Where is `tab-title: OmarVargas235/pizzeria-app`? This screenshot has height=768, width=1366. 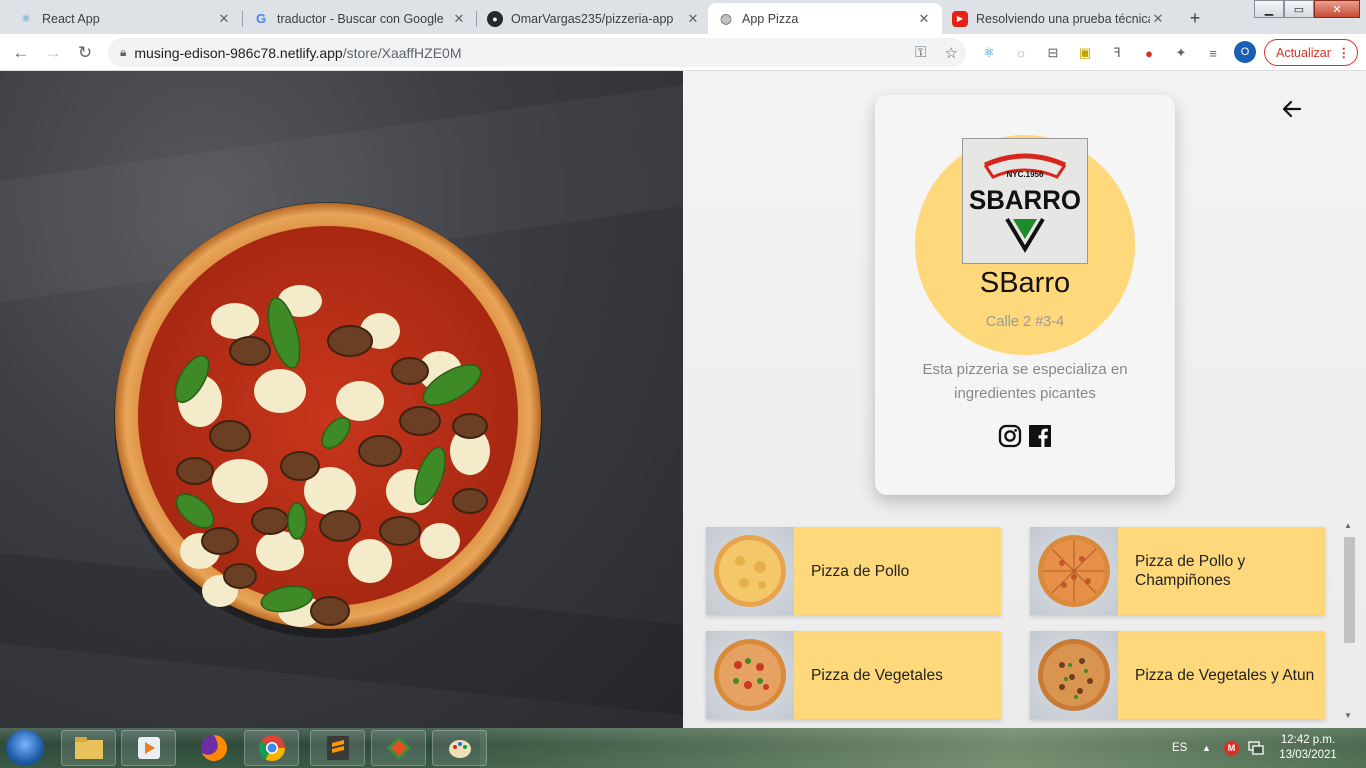 tab-title: OmarVargas235/pizzeria-app is located at coordinates (592, 18).